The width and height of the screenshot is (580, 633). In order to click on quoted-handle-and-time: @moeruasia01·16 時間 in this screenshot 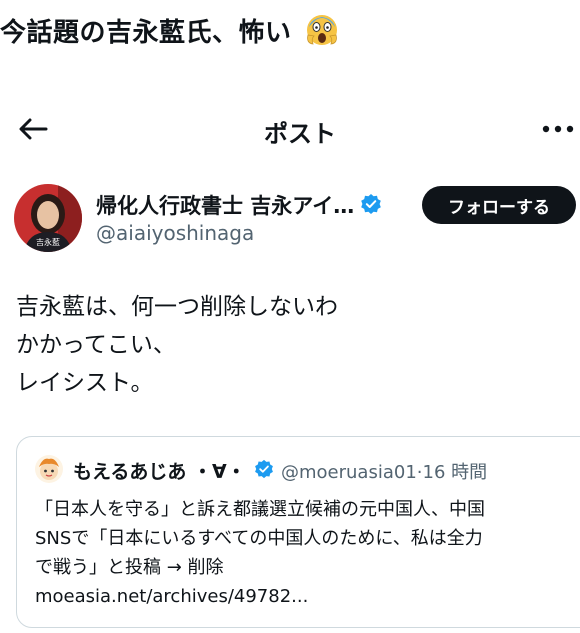, I will do `click(384, 472)`.